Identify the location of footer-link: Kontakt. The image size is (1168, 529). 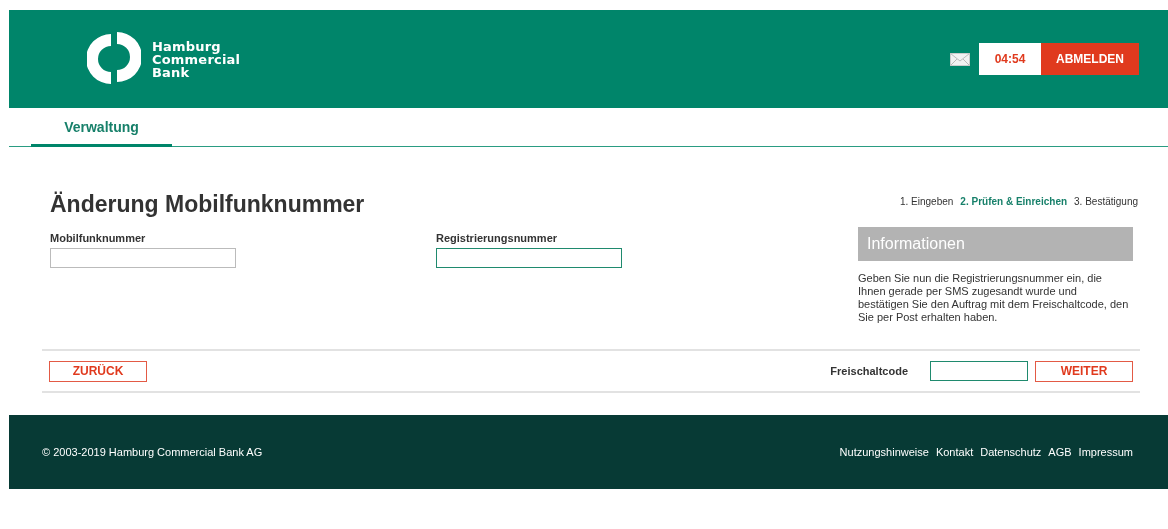
(954, 452).